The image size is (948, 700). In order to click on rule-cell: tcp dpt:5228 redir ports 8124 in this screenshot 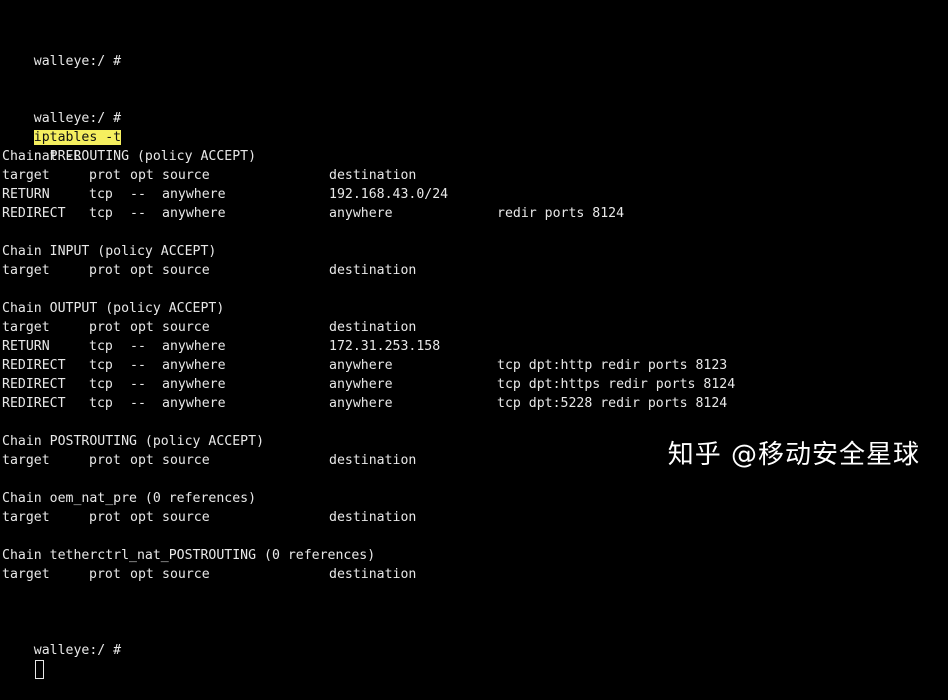, I will do `click(612, 403)`.